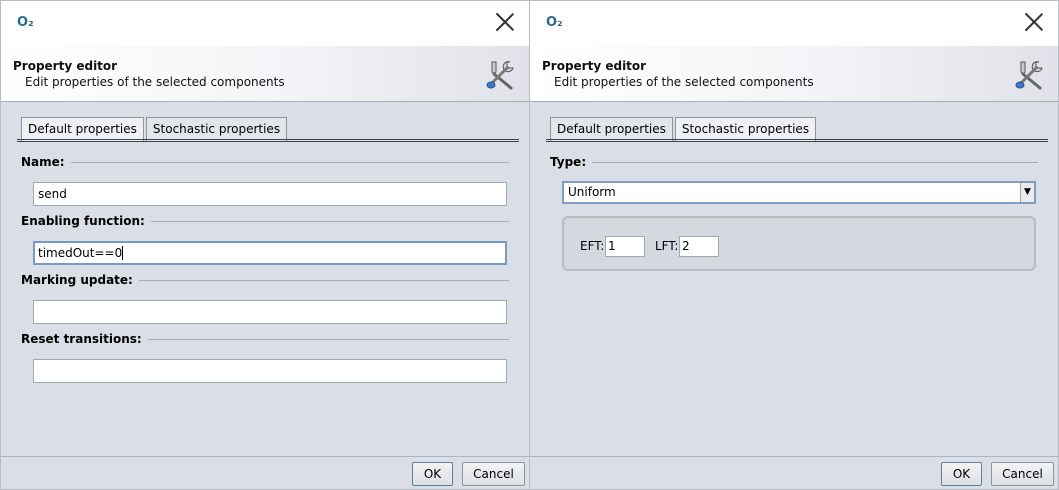 This screenshot has width=1059, height=490. What do you see at coordinates (80, 280) in the screenshot?
I see `marking-update-label: Marking update:` at bounding box center [80, 280].